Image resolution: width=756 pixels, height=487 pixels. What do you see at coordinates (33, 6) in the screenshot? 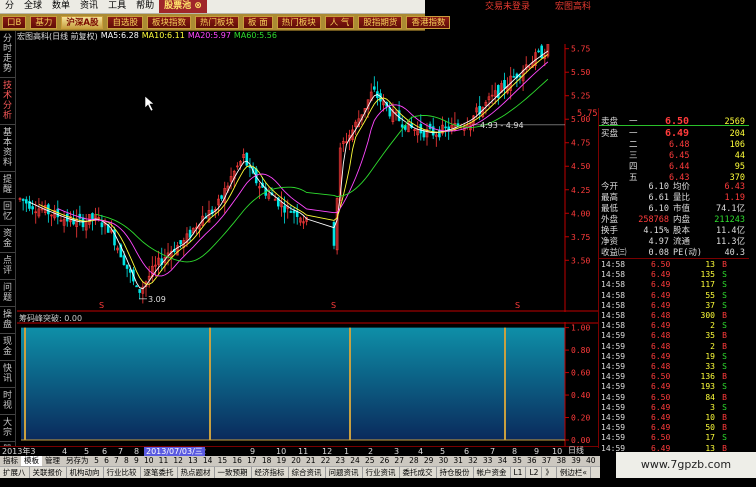
I see `menu-item-1: 全球` at bounding box center [33, 6].